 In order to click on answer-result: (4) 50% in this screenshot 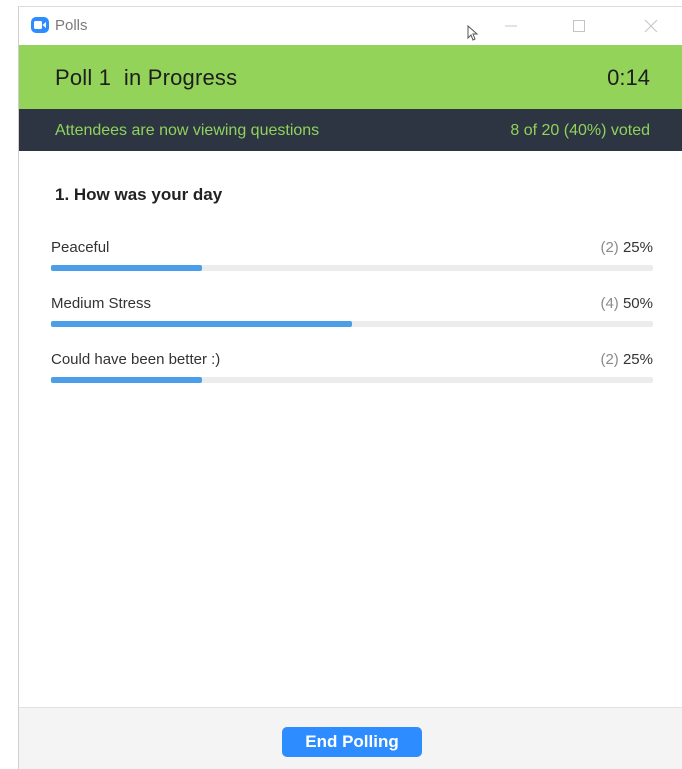, I will do `click(626, 303)`.